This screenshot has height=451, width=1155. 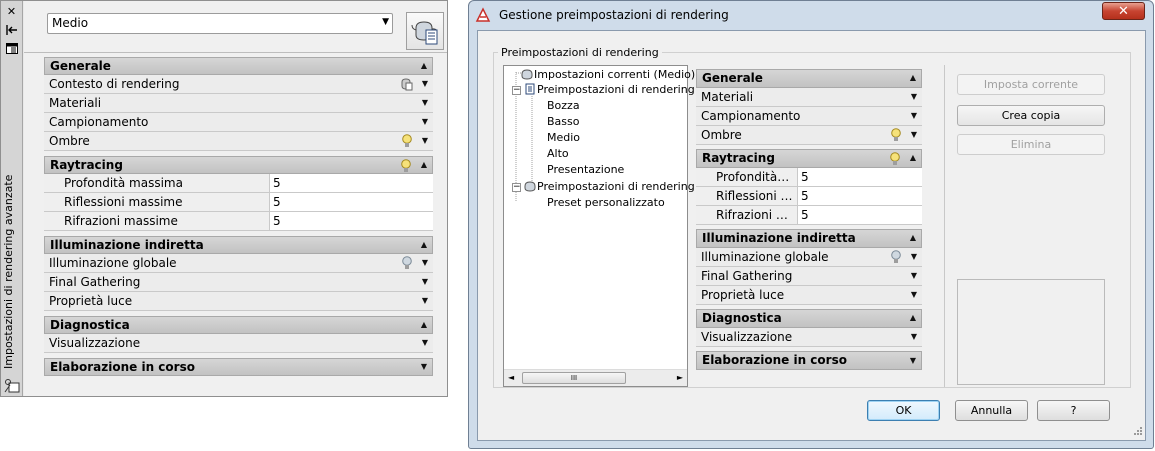 What do you see at coordinates (406, 84) in the screenshot?
I see `render-context-icon` at bounding box center [406, 84].